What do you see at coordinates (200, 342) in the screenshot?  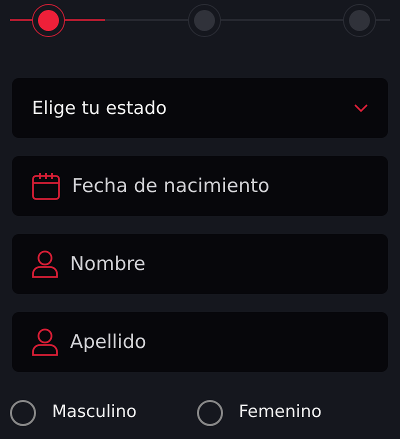 I see `input-field: Apellido` at bounding box center [200, 342].